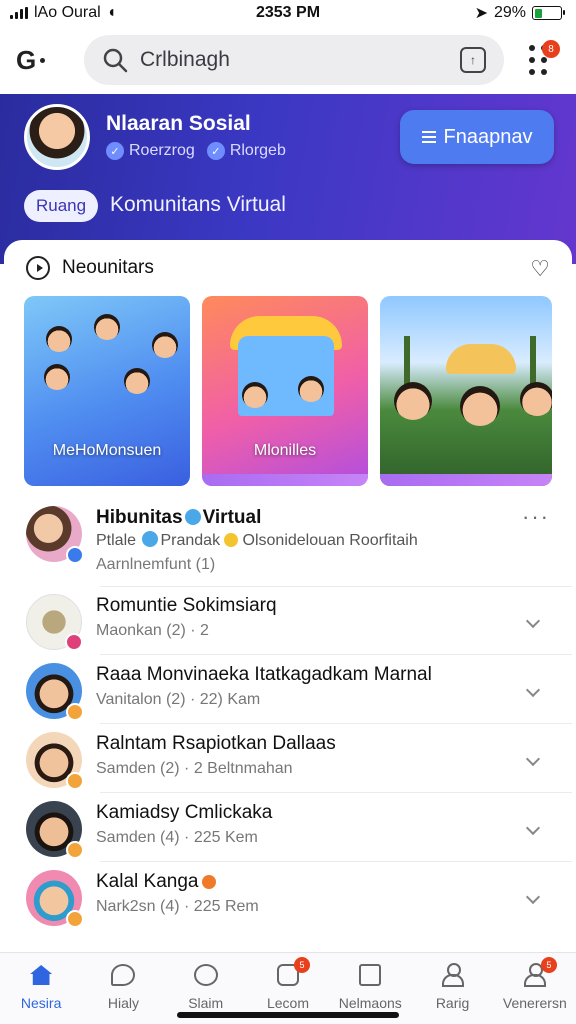 This screenshot has height=1024, width=576. What do you see at coordinates (257, 150) in the screenshot?
I see `profile-stat-2-label: Rlorgeb` at bounding box center [257, 150].